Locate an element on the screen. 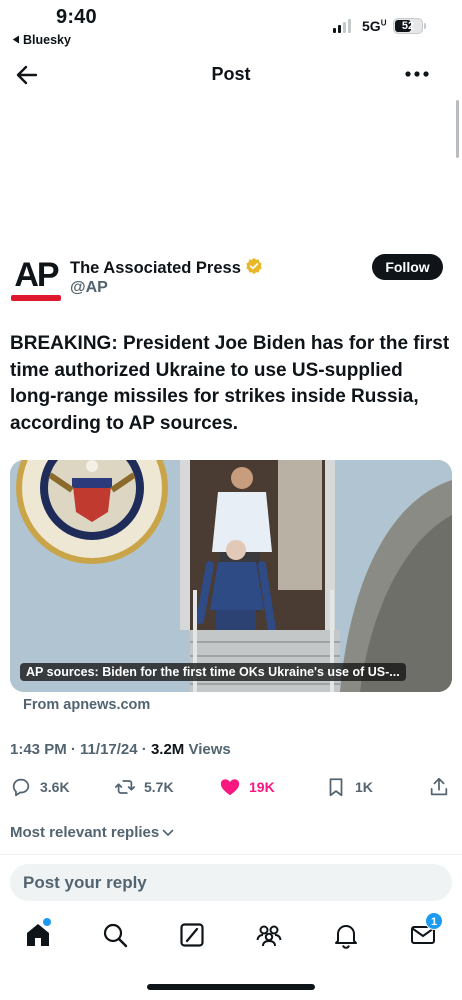 The height and width of the screenshot is (1000, 462). tab-communities is located at coordinates (270, 936).